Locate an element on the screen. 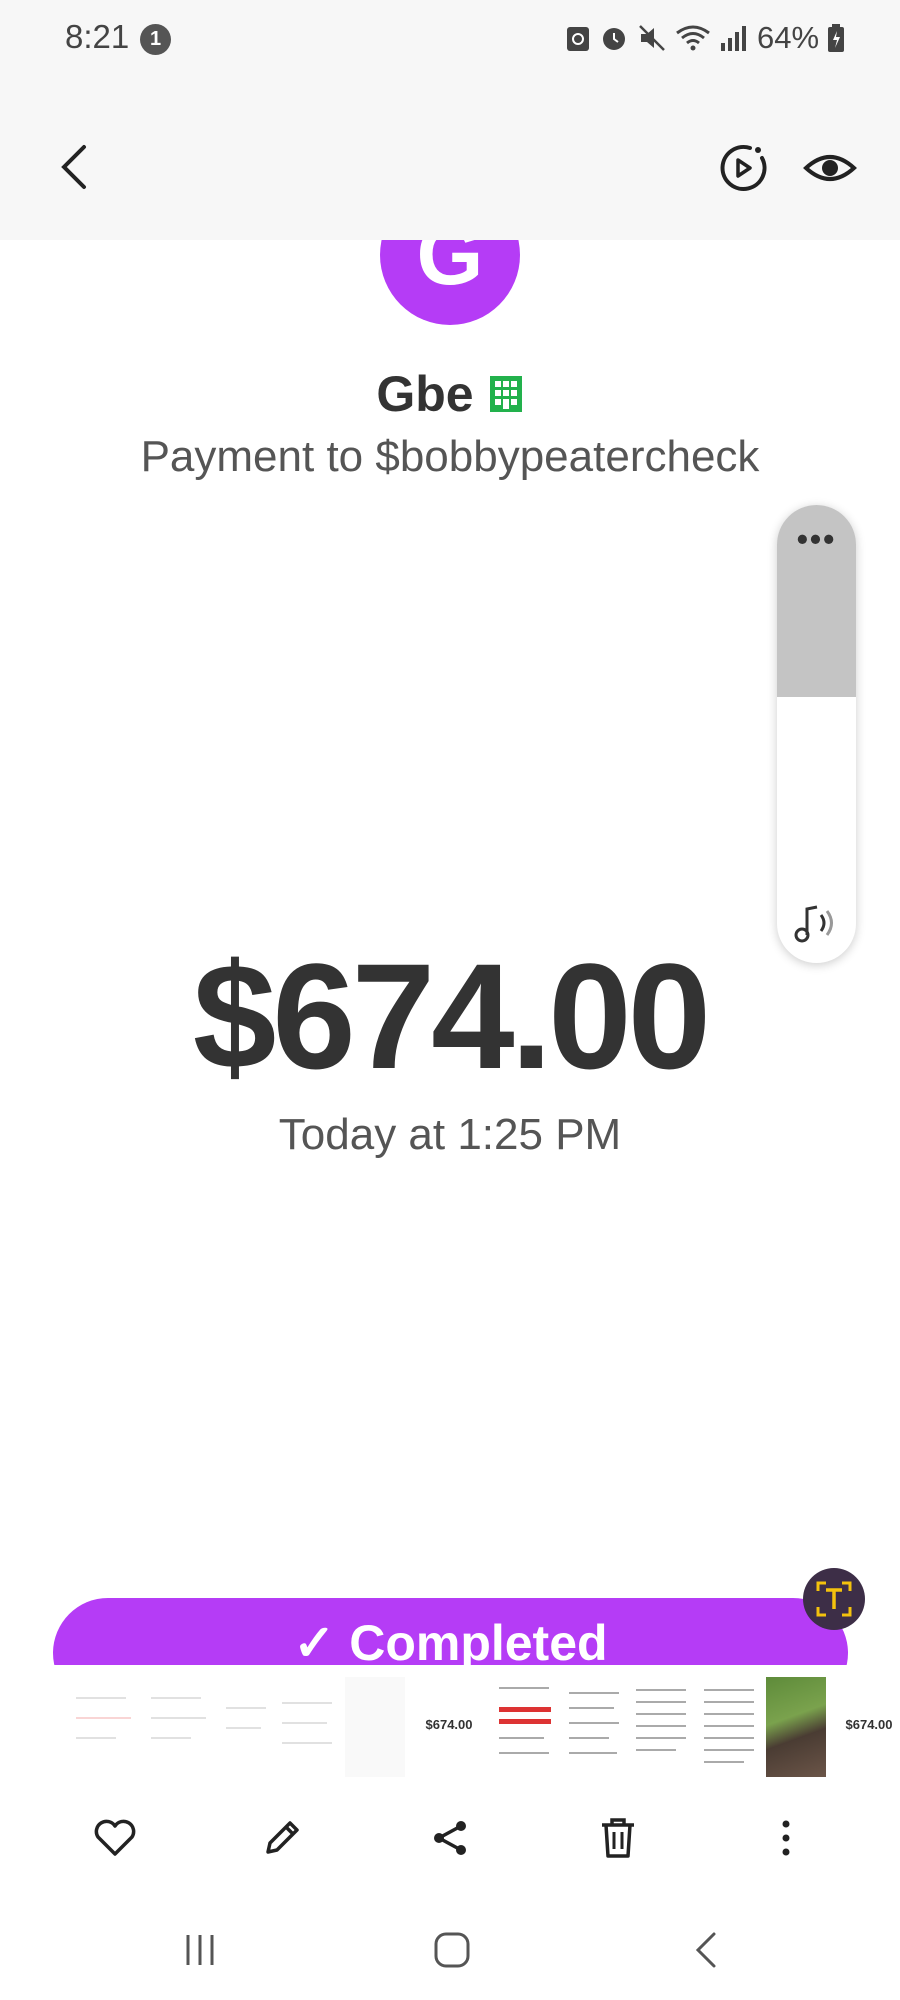 The width and height of the screenshot is (900, 2000). home-icon is located at coordinates (452, 1950).